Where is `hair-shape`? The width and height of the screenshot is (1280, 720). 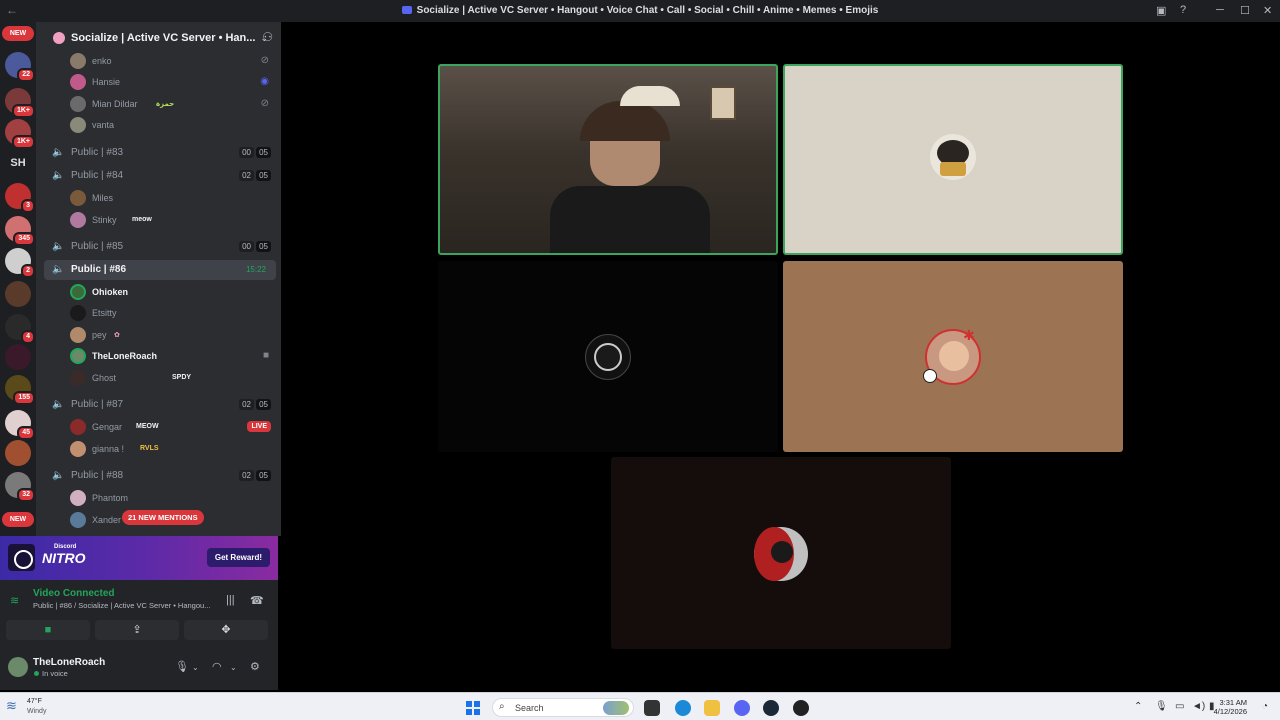 hair-shape is located at coordinates (625, 121).